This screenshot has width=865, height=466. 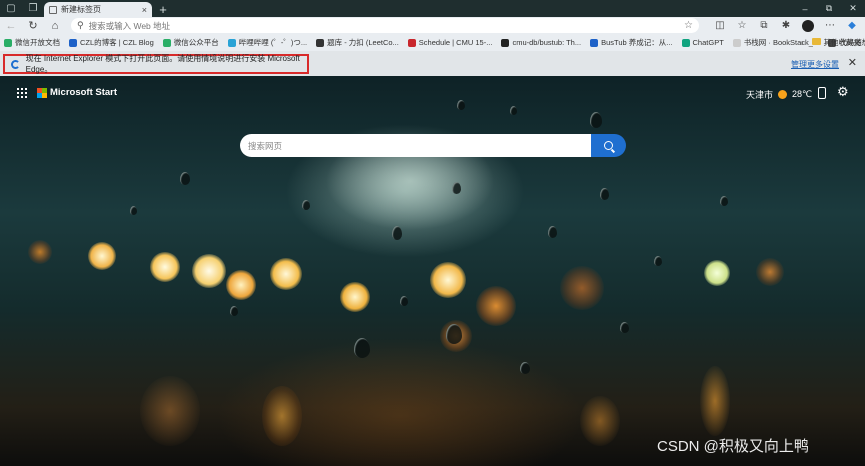 I want to click on maximize-button: ⧉, so click(x=829, y=8).